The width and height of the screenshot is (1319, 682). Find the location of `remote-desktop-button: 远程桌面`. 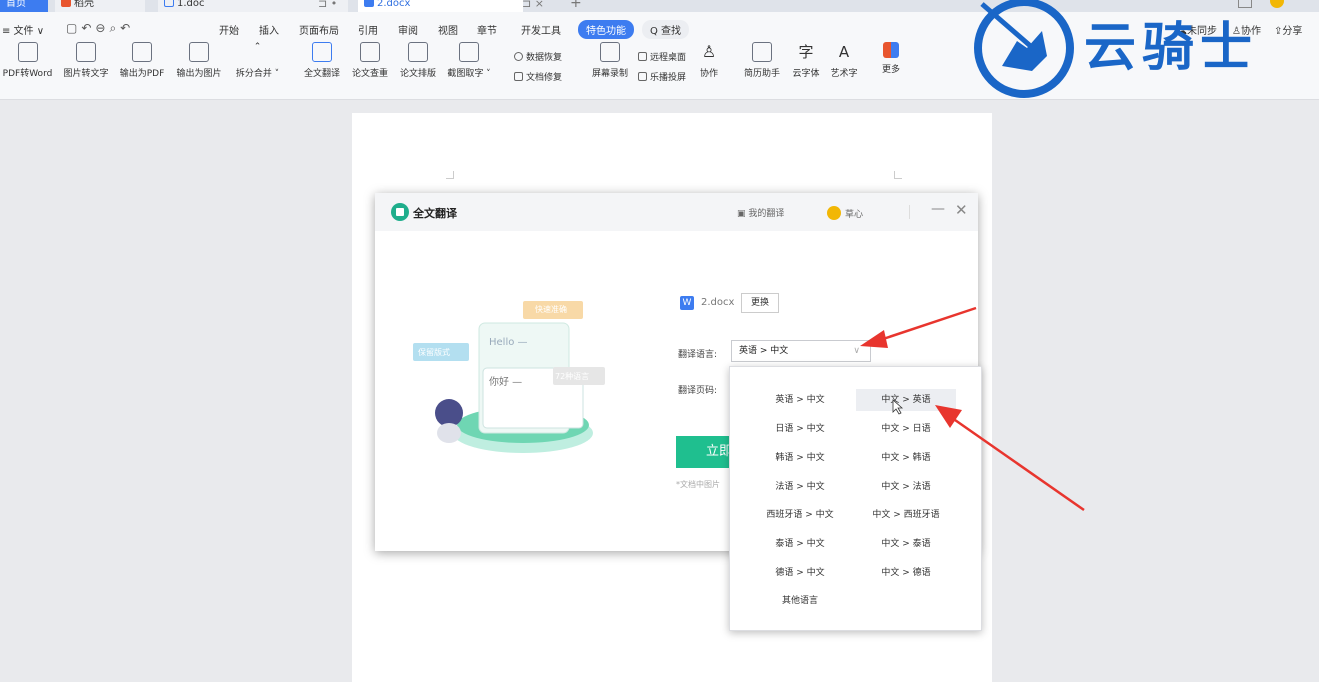

remote-desktop-button: 远程桌面 is located at coordinates (662, 56).